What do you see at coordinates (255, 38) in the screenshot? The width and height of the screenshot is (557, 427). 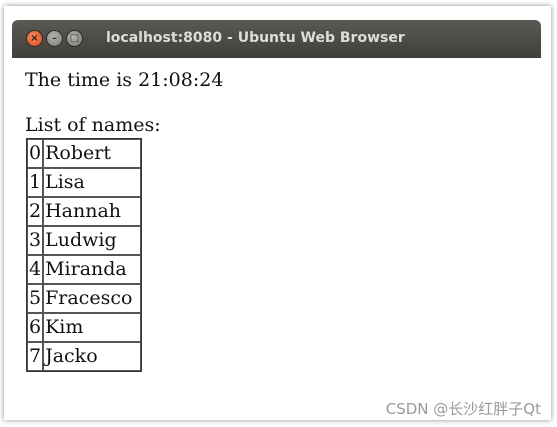 I see `window-title: localhost:8080 - Ubuntu Web Browser` at bounding box center [255, 38].